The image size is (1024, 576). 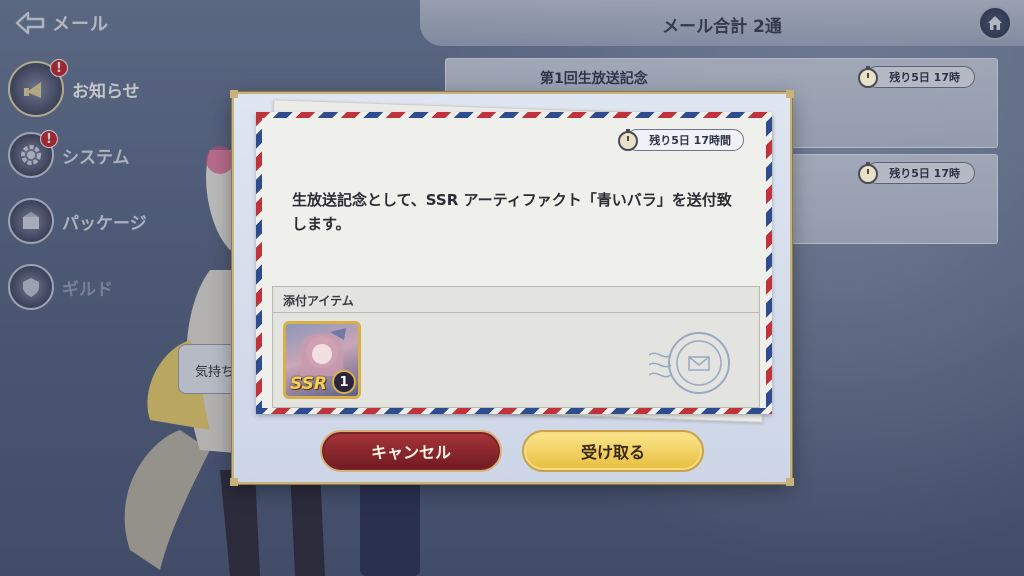 What do you see at coordinates (689, 363) in the screenshot?
I see `post-stamp-icon` at bounding box center [689, 363].